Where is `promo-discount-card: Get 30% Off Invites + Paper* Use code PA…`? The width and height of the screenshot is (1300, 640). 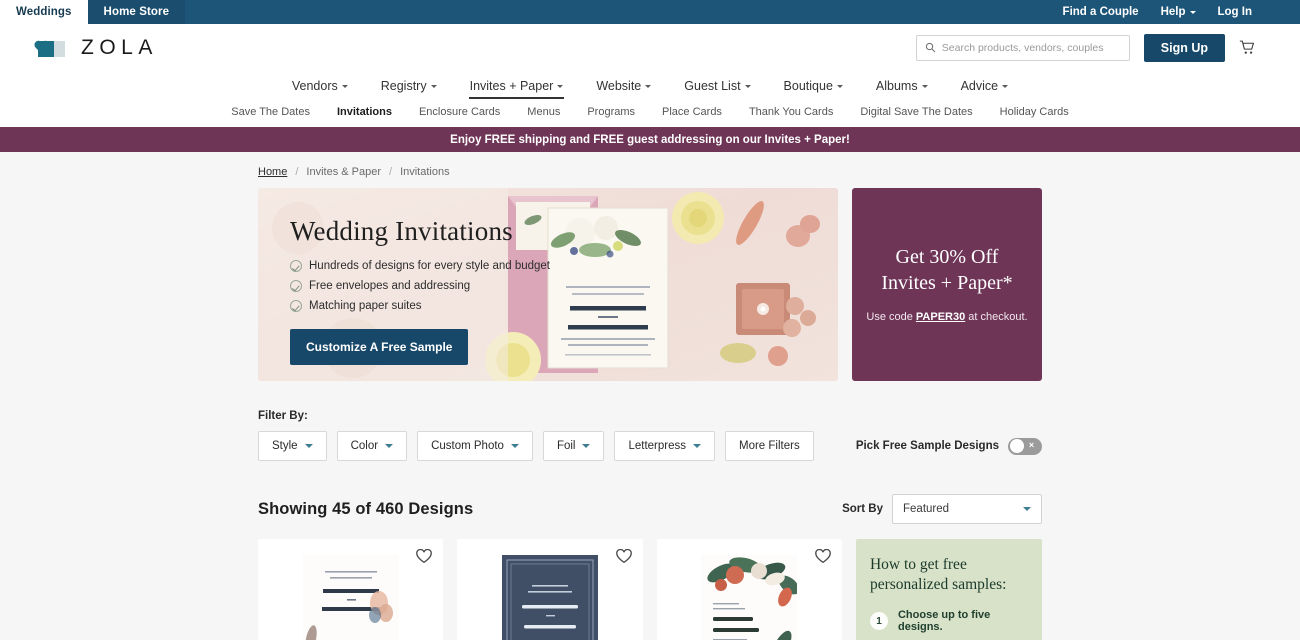 promo-discount-card: Get 30% Off Invites + Paper* Use code PA… is located at coordinates (947, 284).